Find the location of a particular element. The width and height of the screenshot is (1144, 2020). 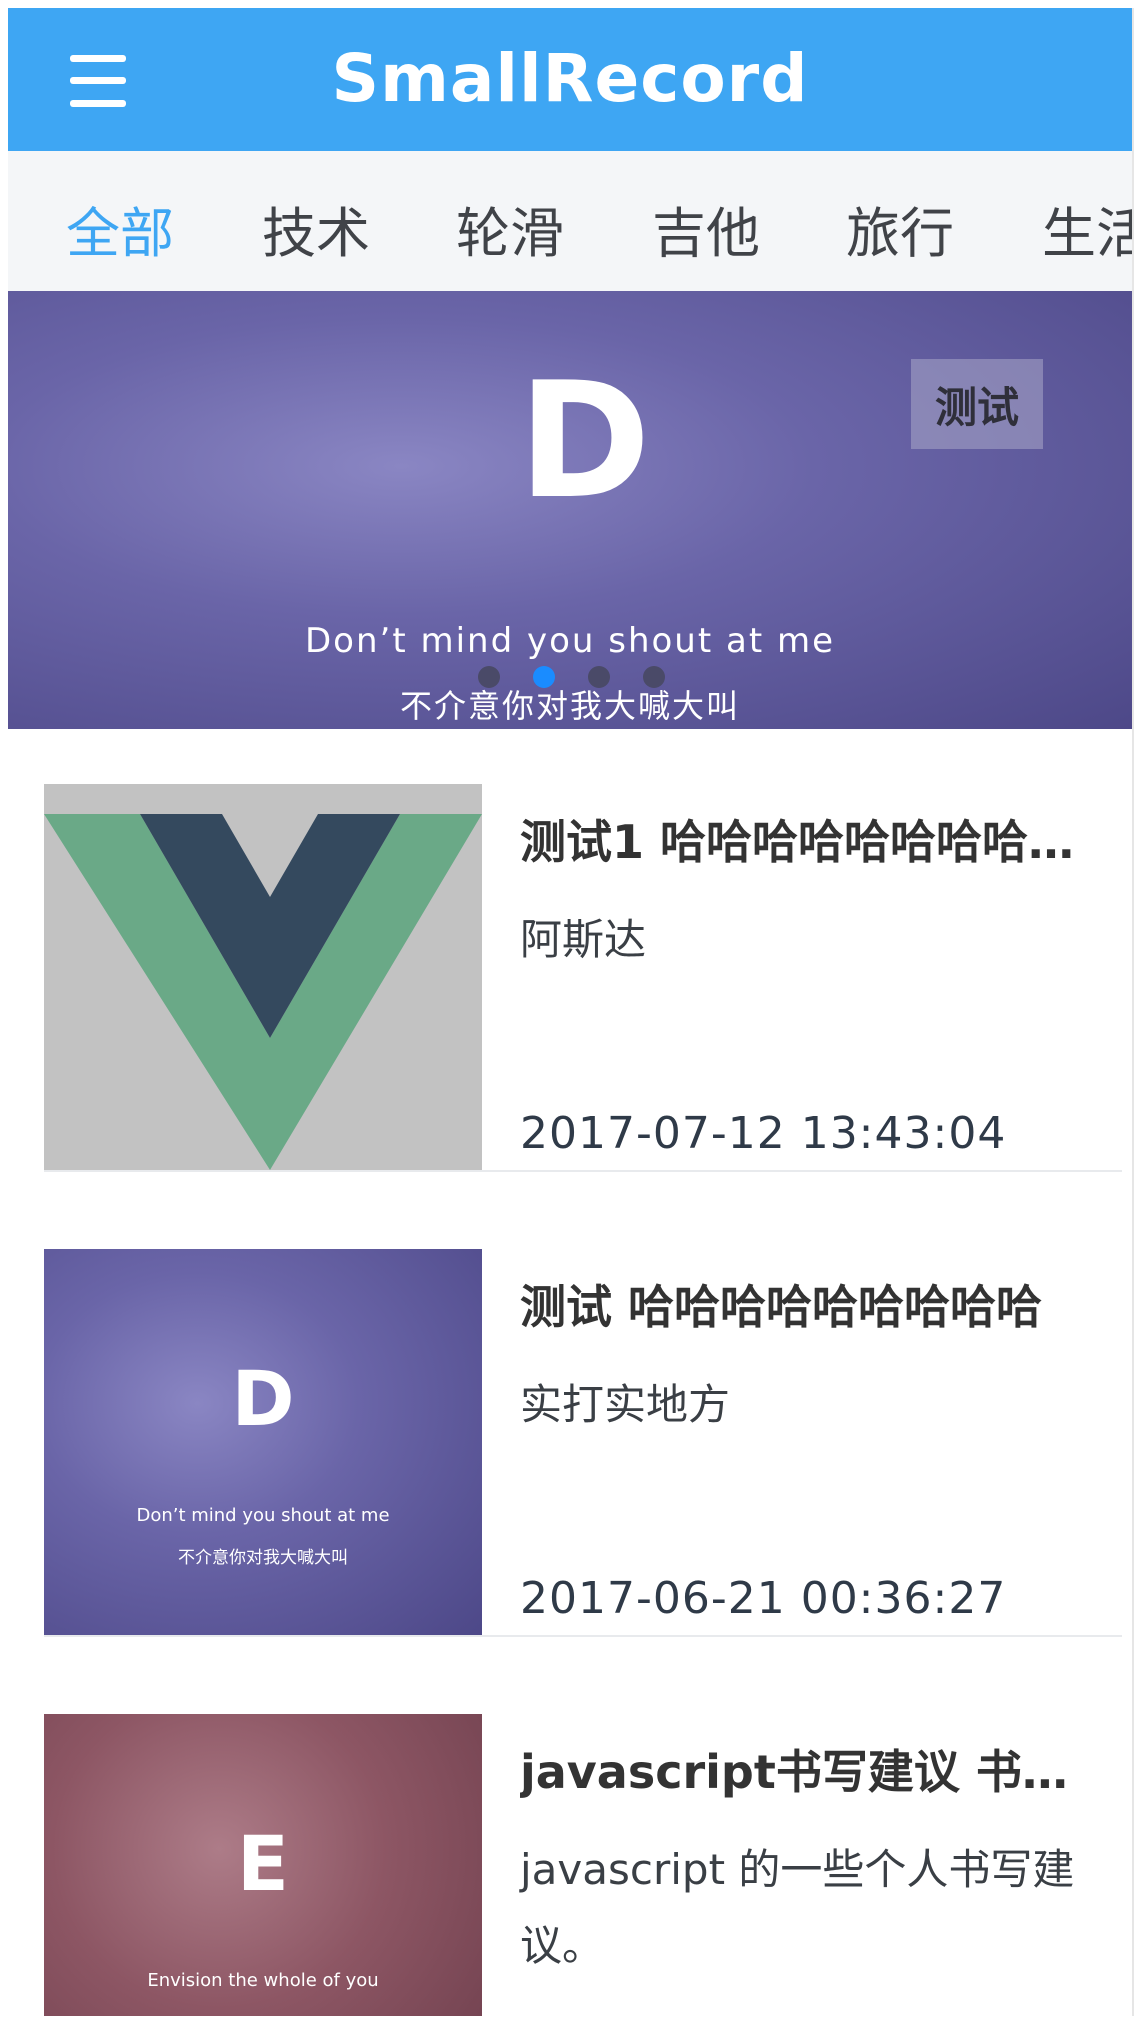

post-description: javascript 的一些个人书写建议。 is located at coordinates (797, 1907).